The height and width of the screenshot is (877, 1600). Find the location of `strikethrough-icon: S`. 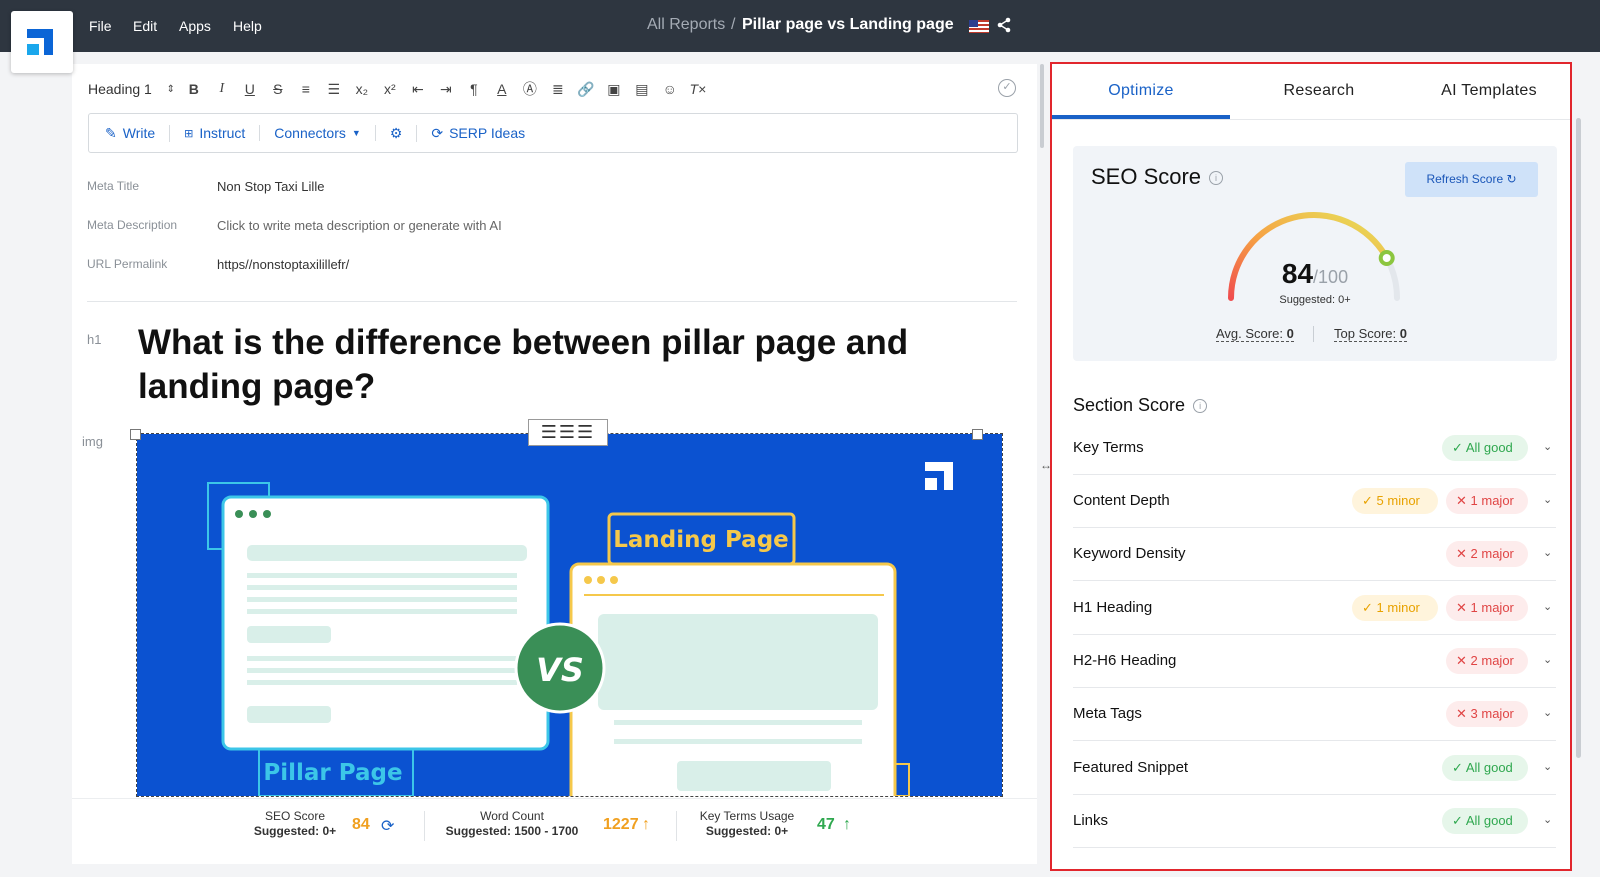

strikethrough-icon: S is located at coordinates (278, 89).